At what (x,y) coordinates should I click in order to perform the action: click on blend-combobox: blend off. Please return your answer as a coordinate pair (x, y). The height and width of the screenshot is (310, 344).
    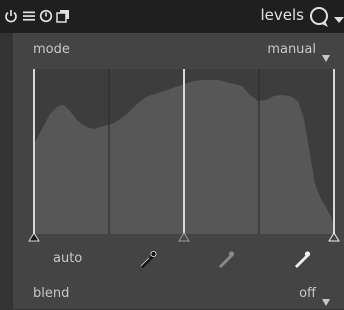
    Looking at the image, I should click on (178, 295).